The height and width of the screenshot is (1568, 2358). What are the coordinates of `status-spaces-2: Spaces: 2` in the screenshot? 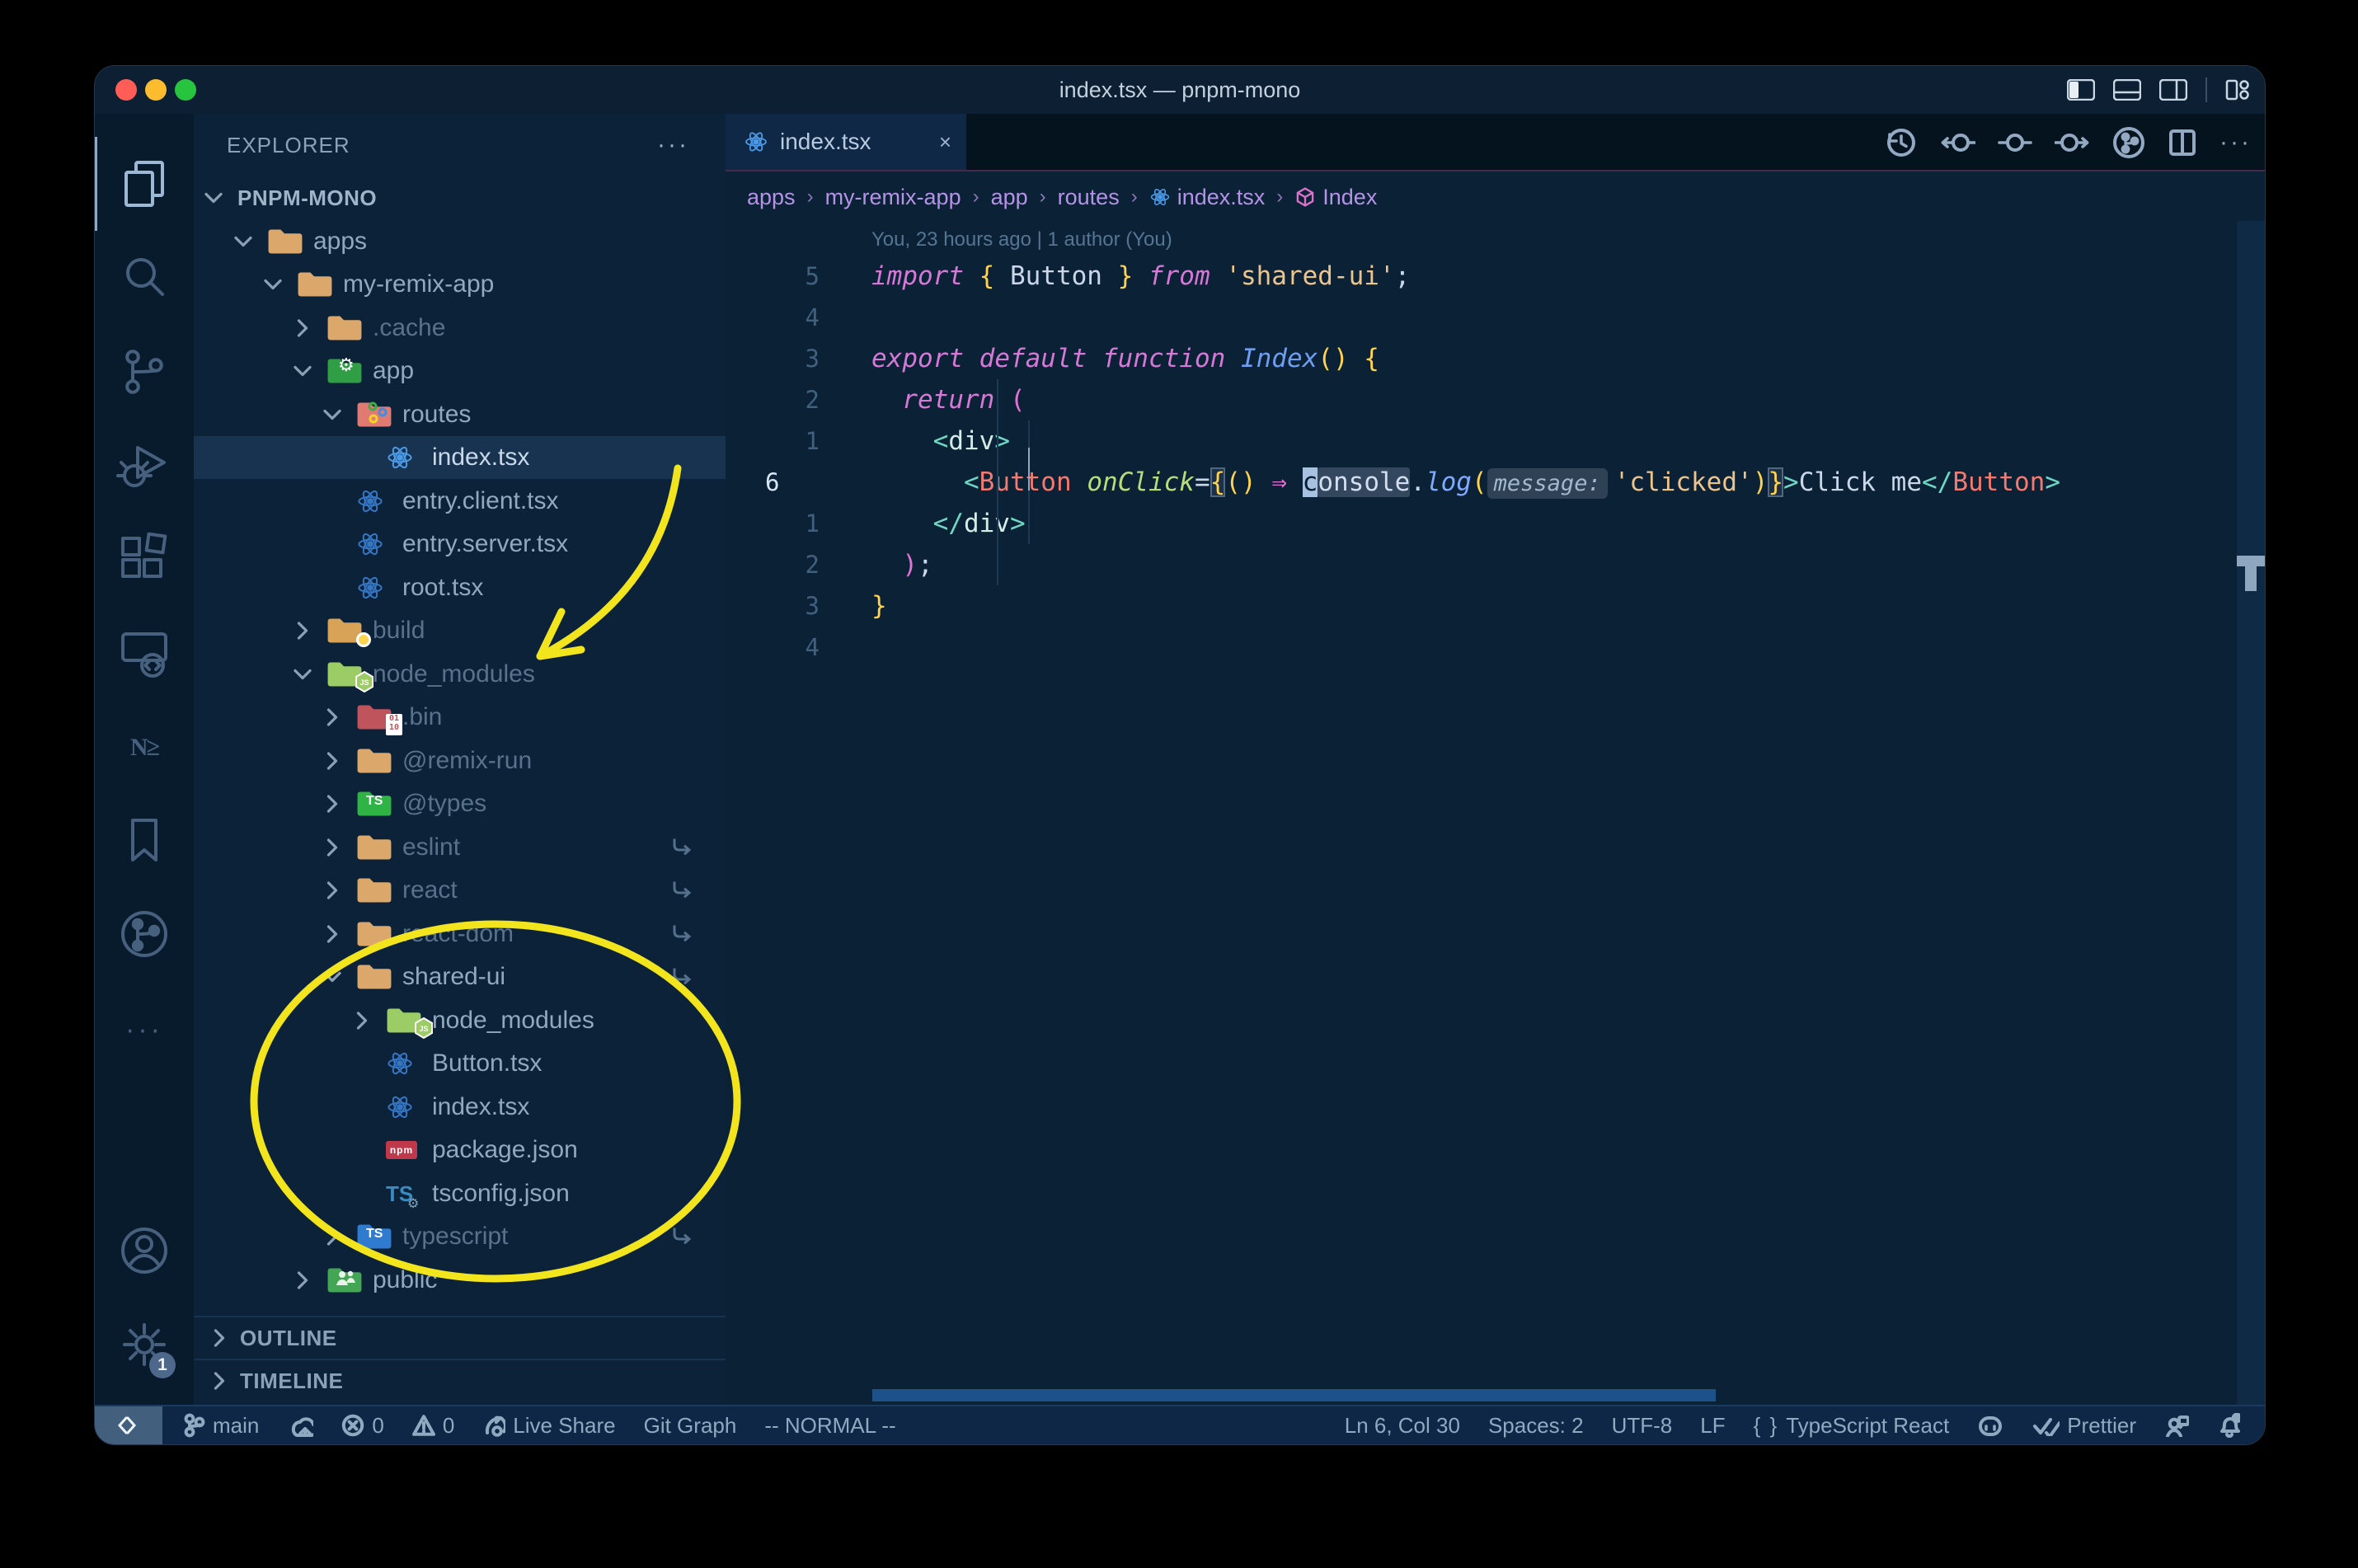 It's located at (1536, 1426).